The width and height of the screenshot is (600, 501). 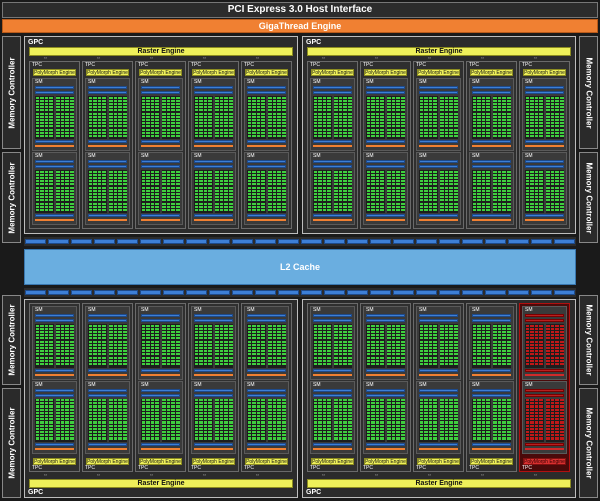 What do you see at coordinates (588, 92) in the screenshot?
I see `memory-controller-right-1: Memory Controller` at bounding box center [588, 92].